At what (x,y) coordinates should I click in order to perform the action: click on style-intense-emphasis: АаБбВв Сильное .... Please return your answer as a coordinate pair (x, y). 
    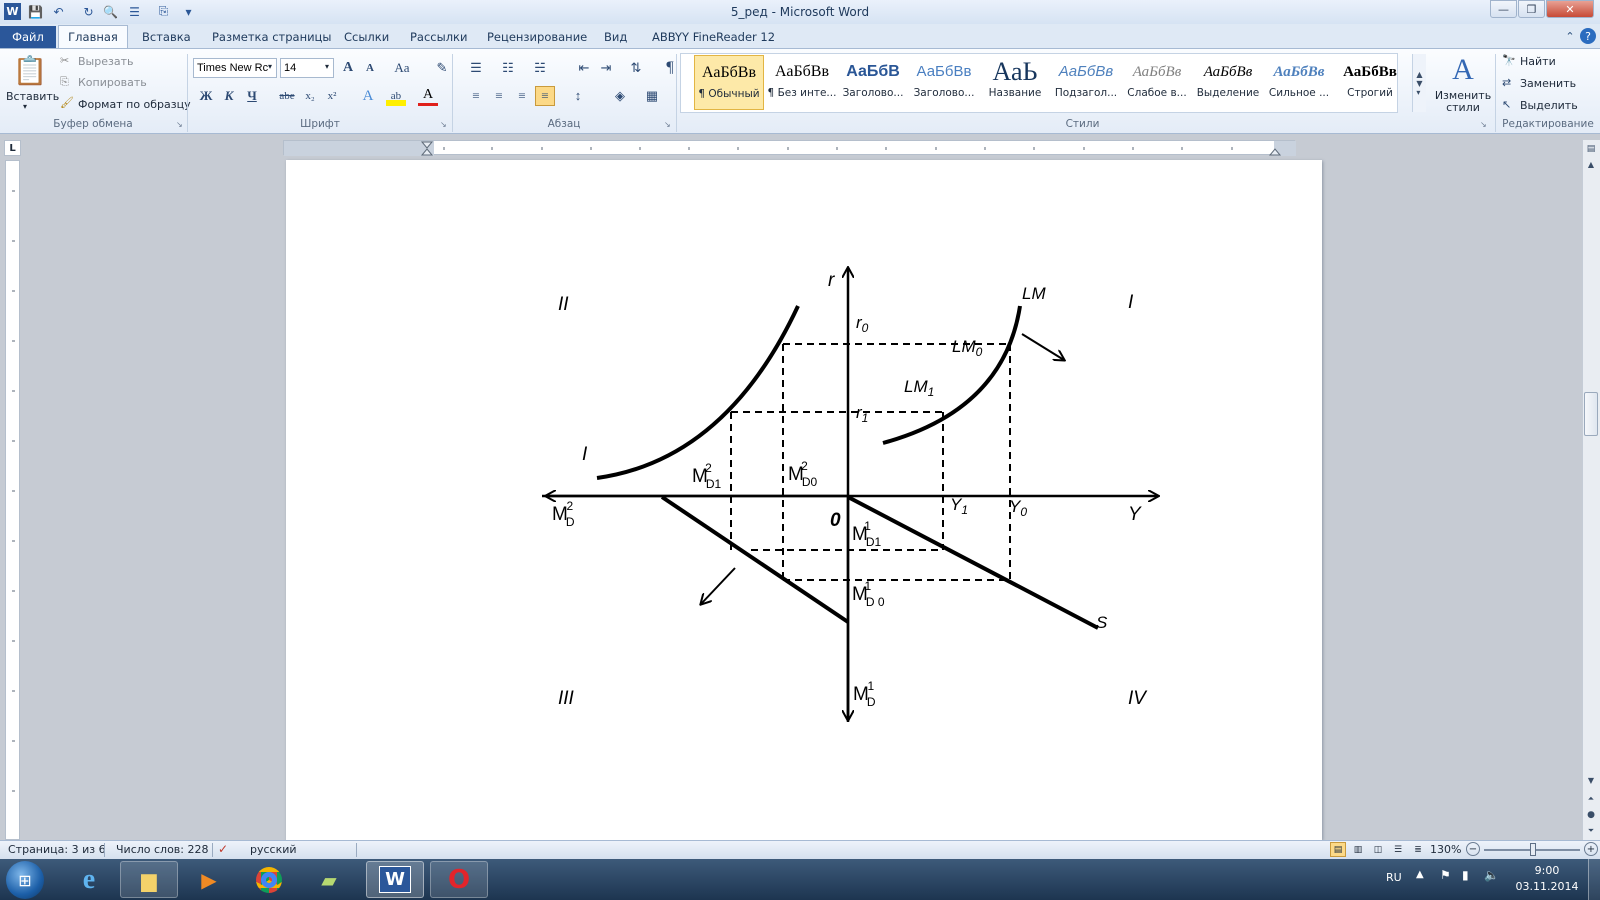
    Looking at the image, I should click on (1299, 82).